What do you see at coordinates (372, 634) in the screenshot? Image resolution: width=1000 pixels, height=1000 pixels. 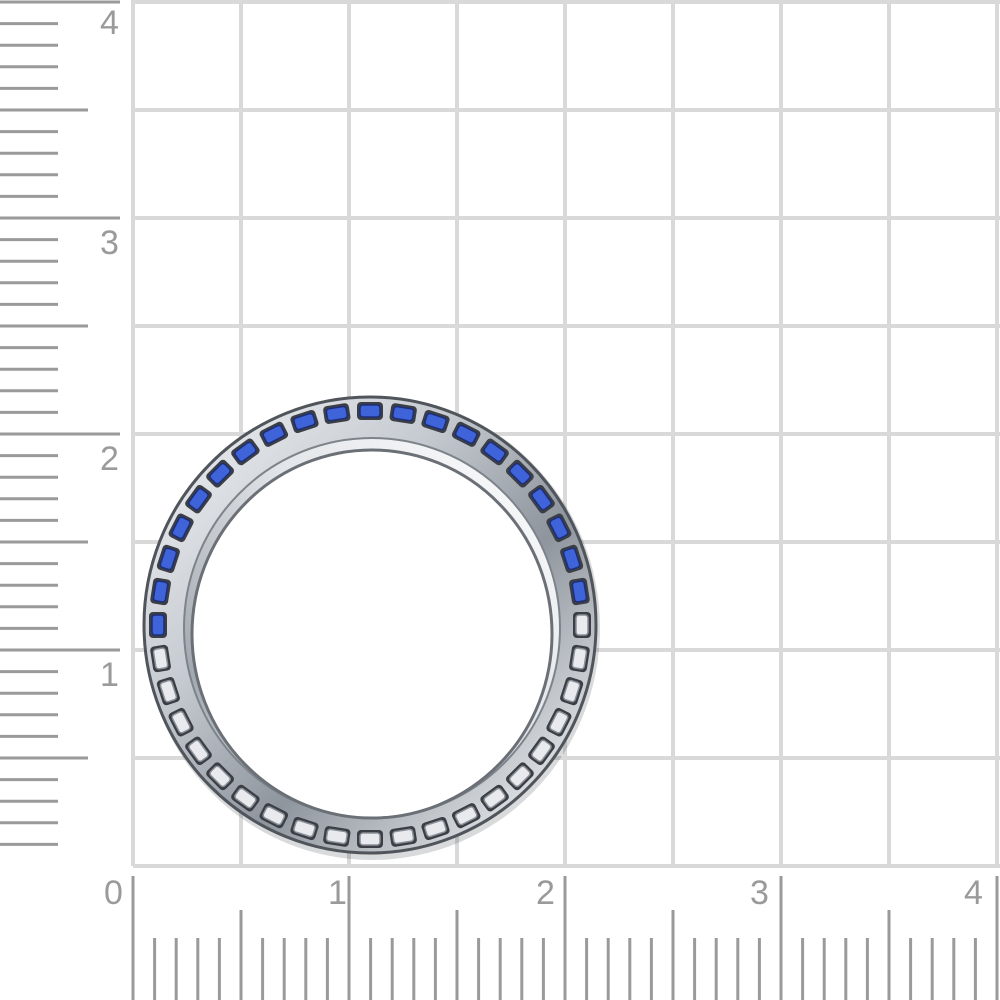 I see `ring-hole` at bounding box center [372, 634].